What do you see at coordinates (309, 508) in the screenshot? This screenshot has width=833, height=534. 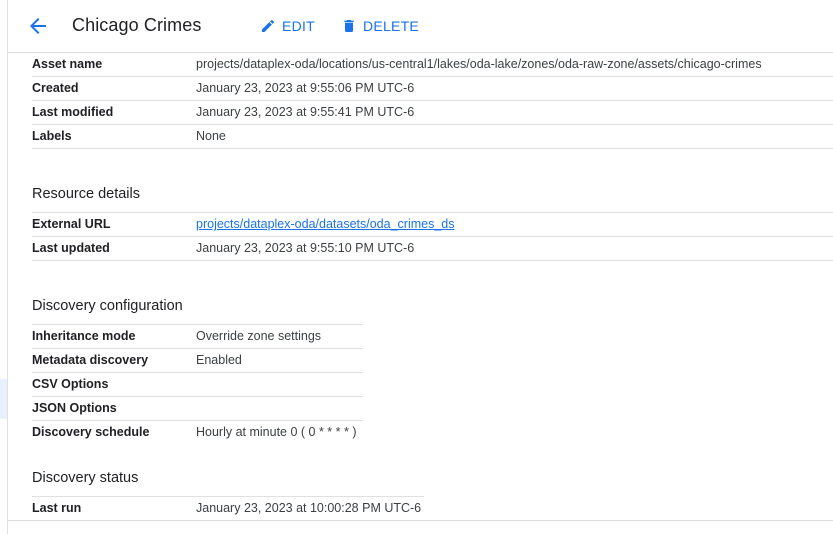 I see `row-value: January 23, 2023 at 10:00:28 PM UTC-6` at bounding box center [309, 508].